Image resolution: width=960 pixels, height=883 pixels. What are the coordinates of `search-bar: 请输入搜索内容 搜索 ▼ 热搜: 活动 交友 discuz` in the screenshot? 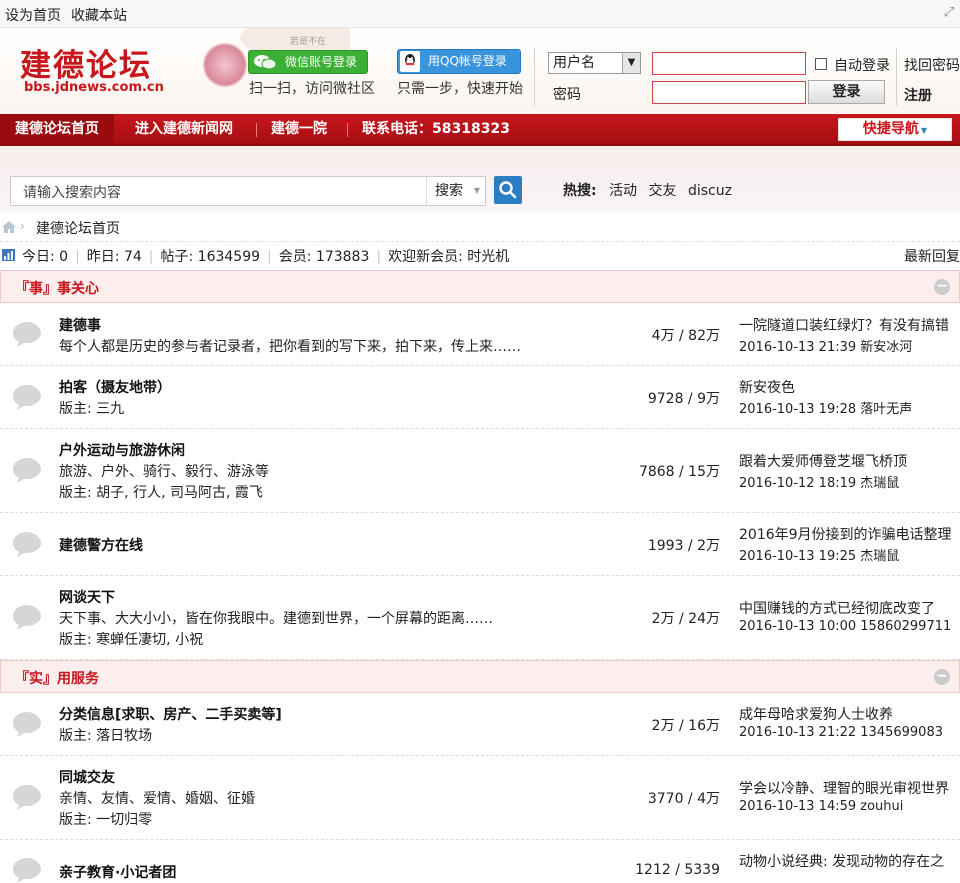 It's located at (480, 179).